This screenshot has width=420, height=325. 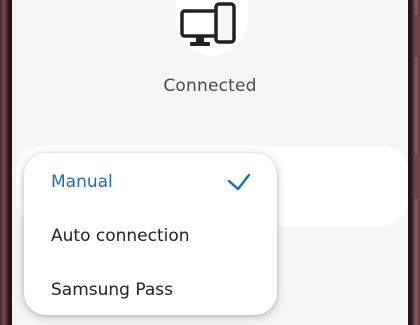 What do you see at coordinates (82, 182) in the screenshot?
I see `menu-item-label: Manual` at bounding box center [82, 182].